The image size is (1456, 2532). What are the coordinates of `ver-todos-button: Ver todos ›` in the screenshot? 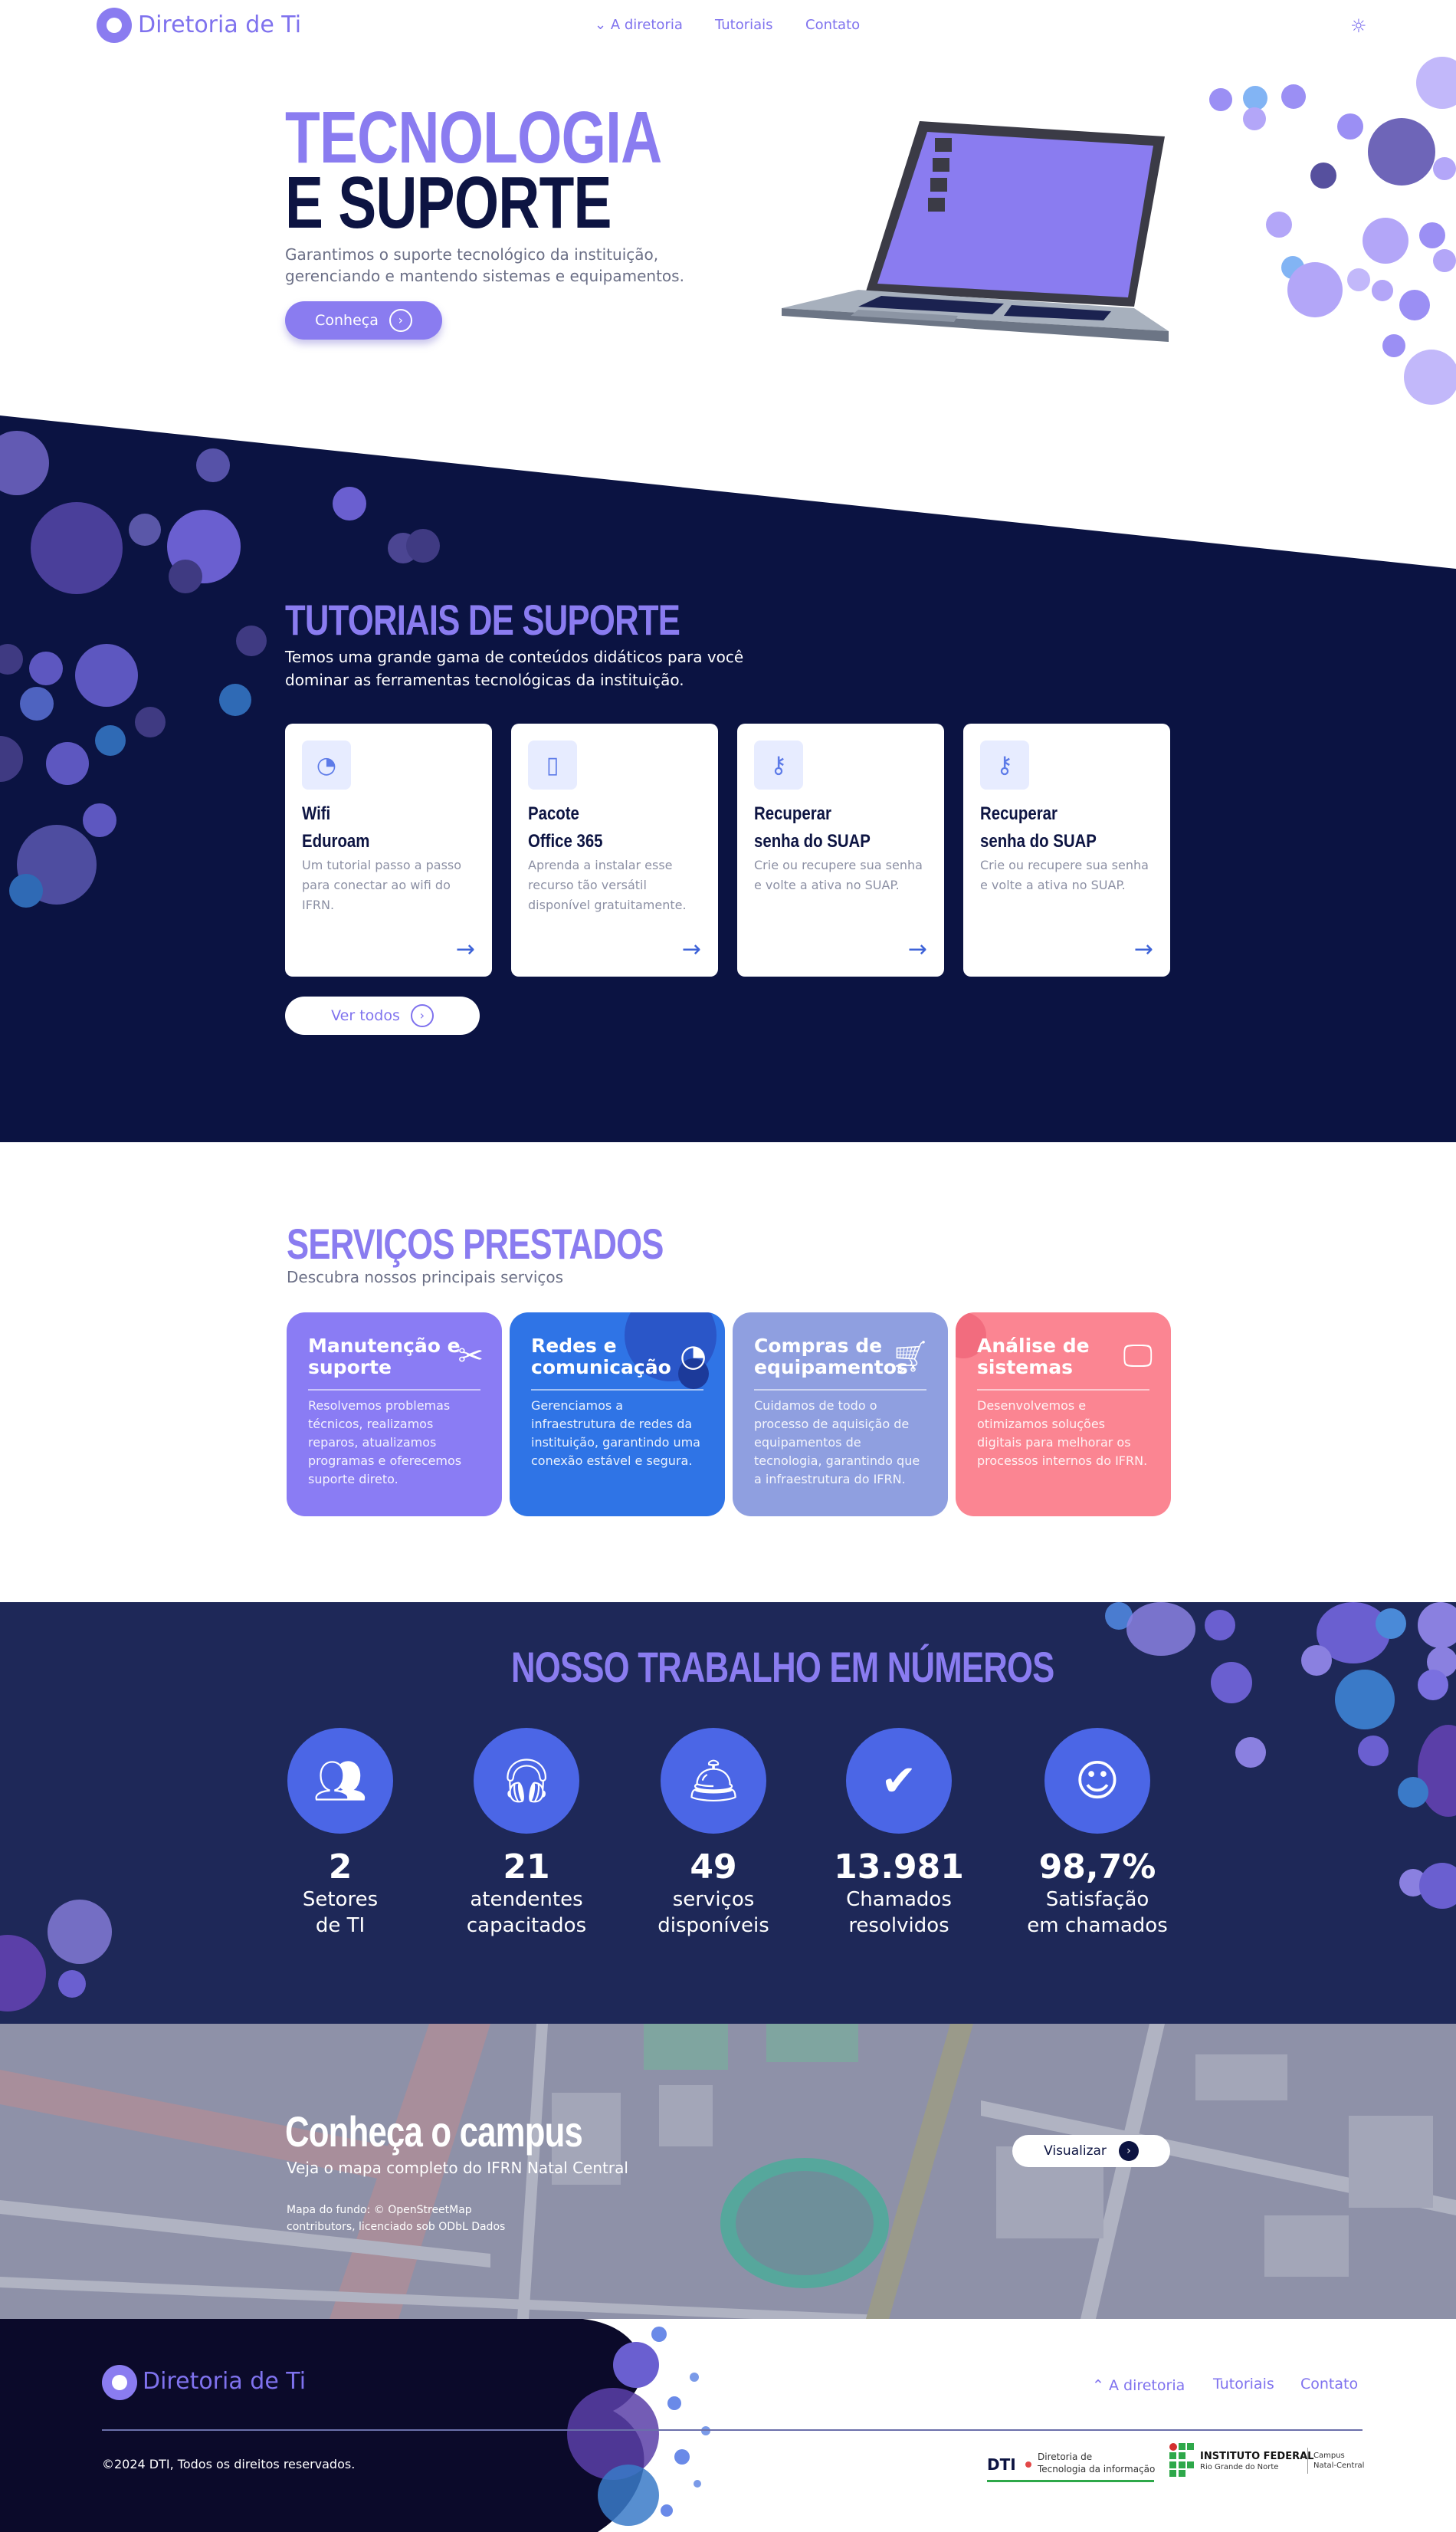 It's located at (382, 1016).